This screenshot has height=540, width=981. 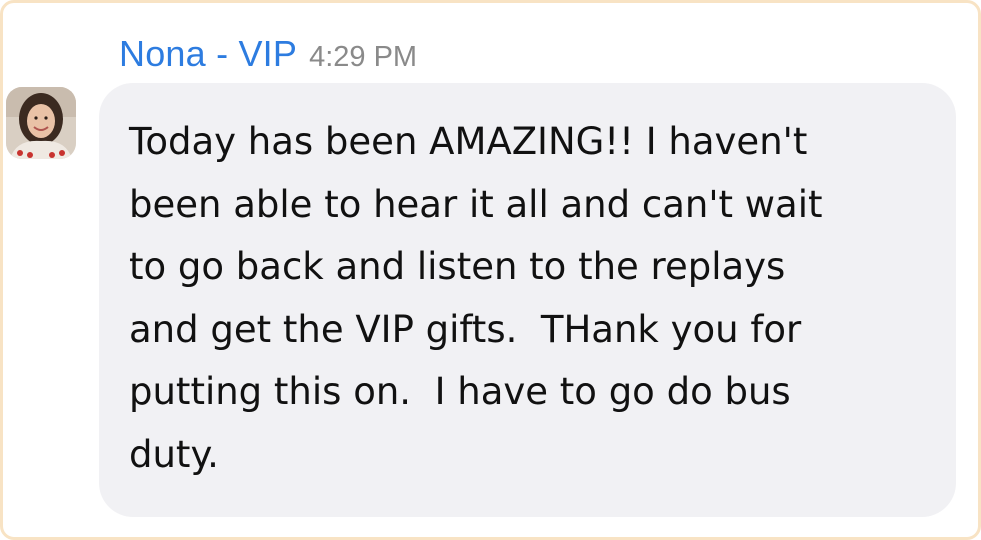 I want to click on message-line: and get the VIP gifts. THank you for, so click(x=465, y=329).